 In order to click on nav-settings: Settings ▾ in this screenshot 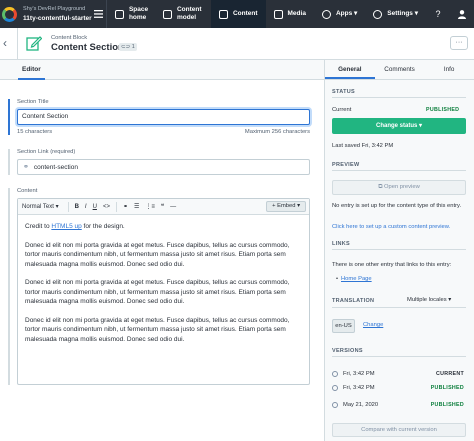, I will do `click(395, 14)`.